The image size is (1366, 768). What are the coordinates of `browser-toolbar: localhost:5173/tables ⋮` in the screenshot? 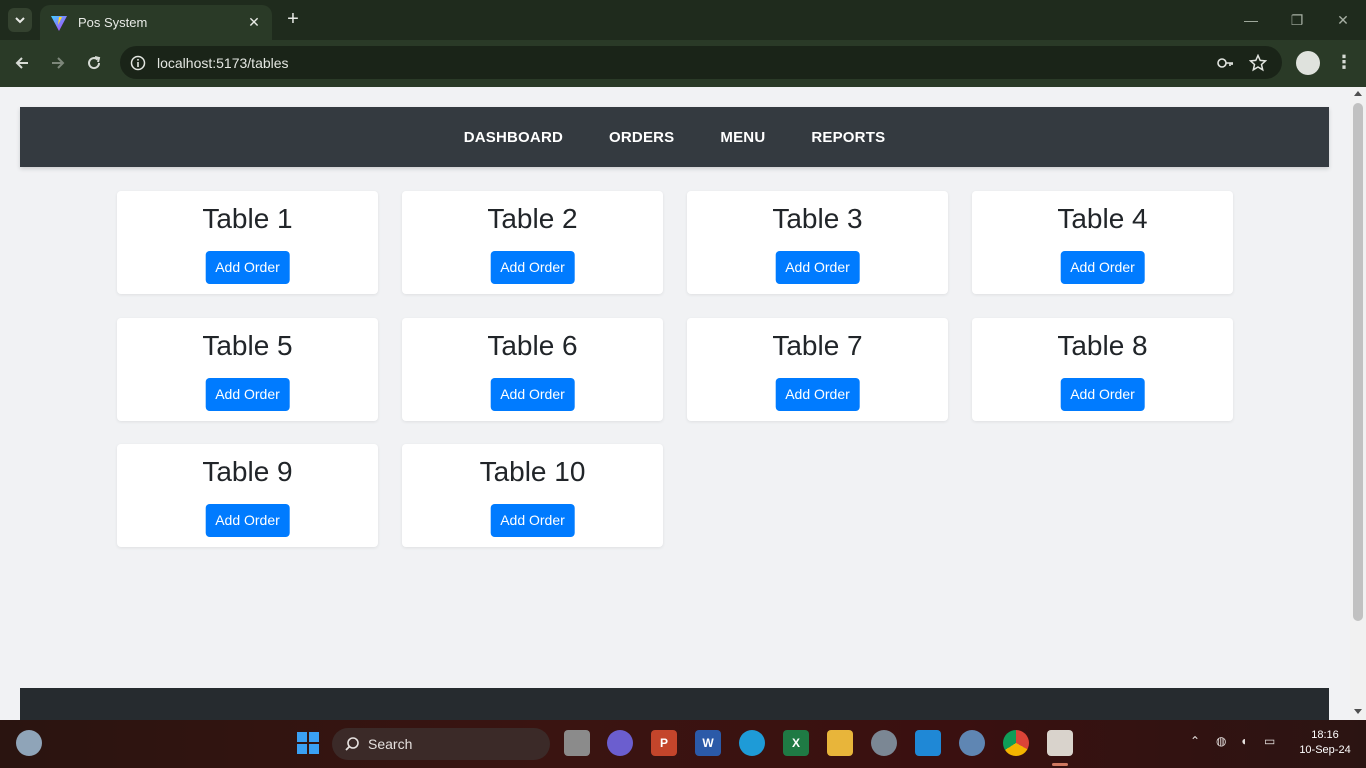 It's located at (683, 63).